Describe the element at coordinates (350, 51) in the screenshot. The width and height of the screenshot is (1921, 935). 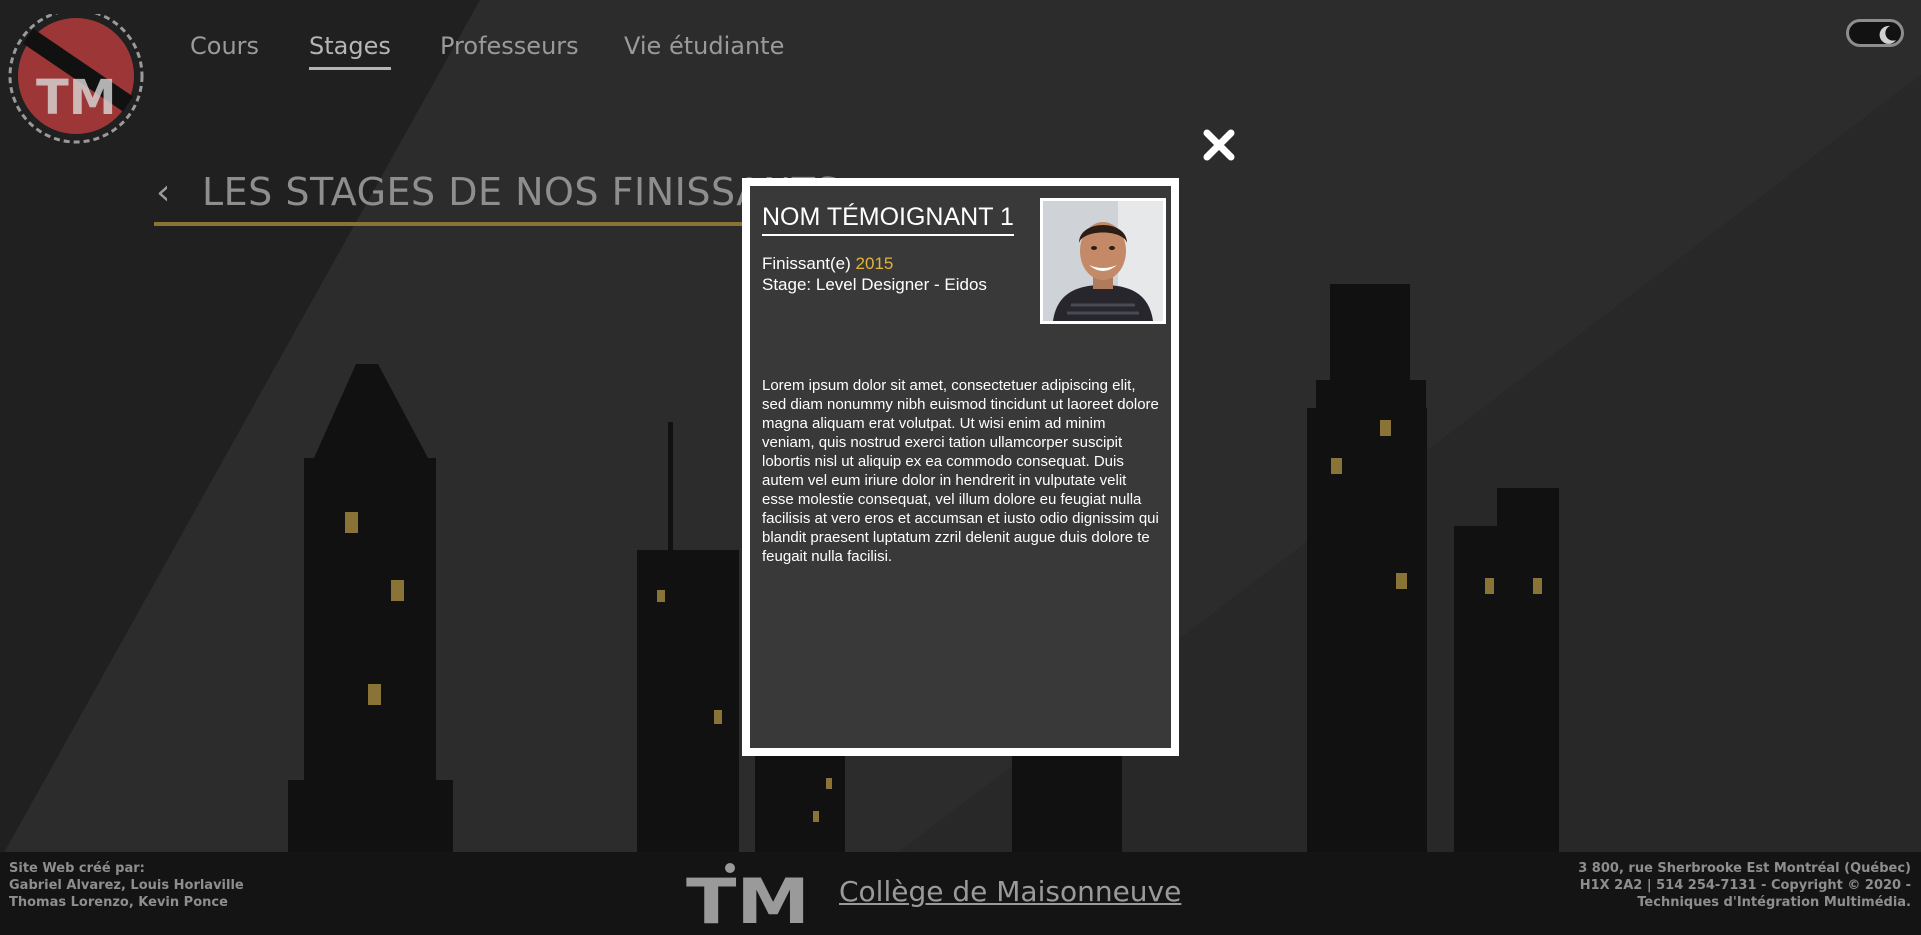
I see `nav-item-stages: Stages` at that location.